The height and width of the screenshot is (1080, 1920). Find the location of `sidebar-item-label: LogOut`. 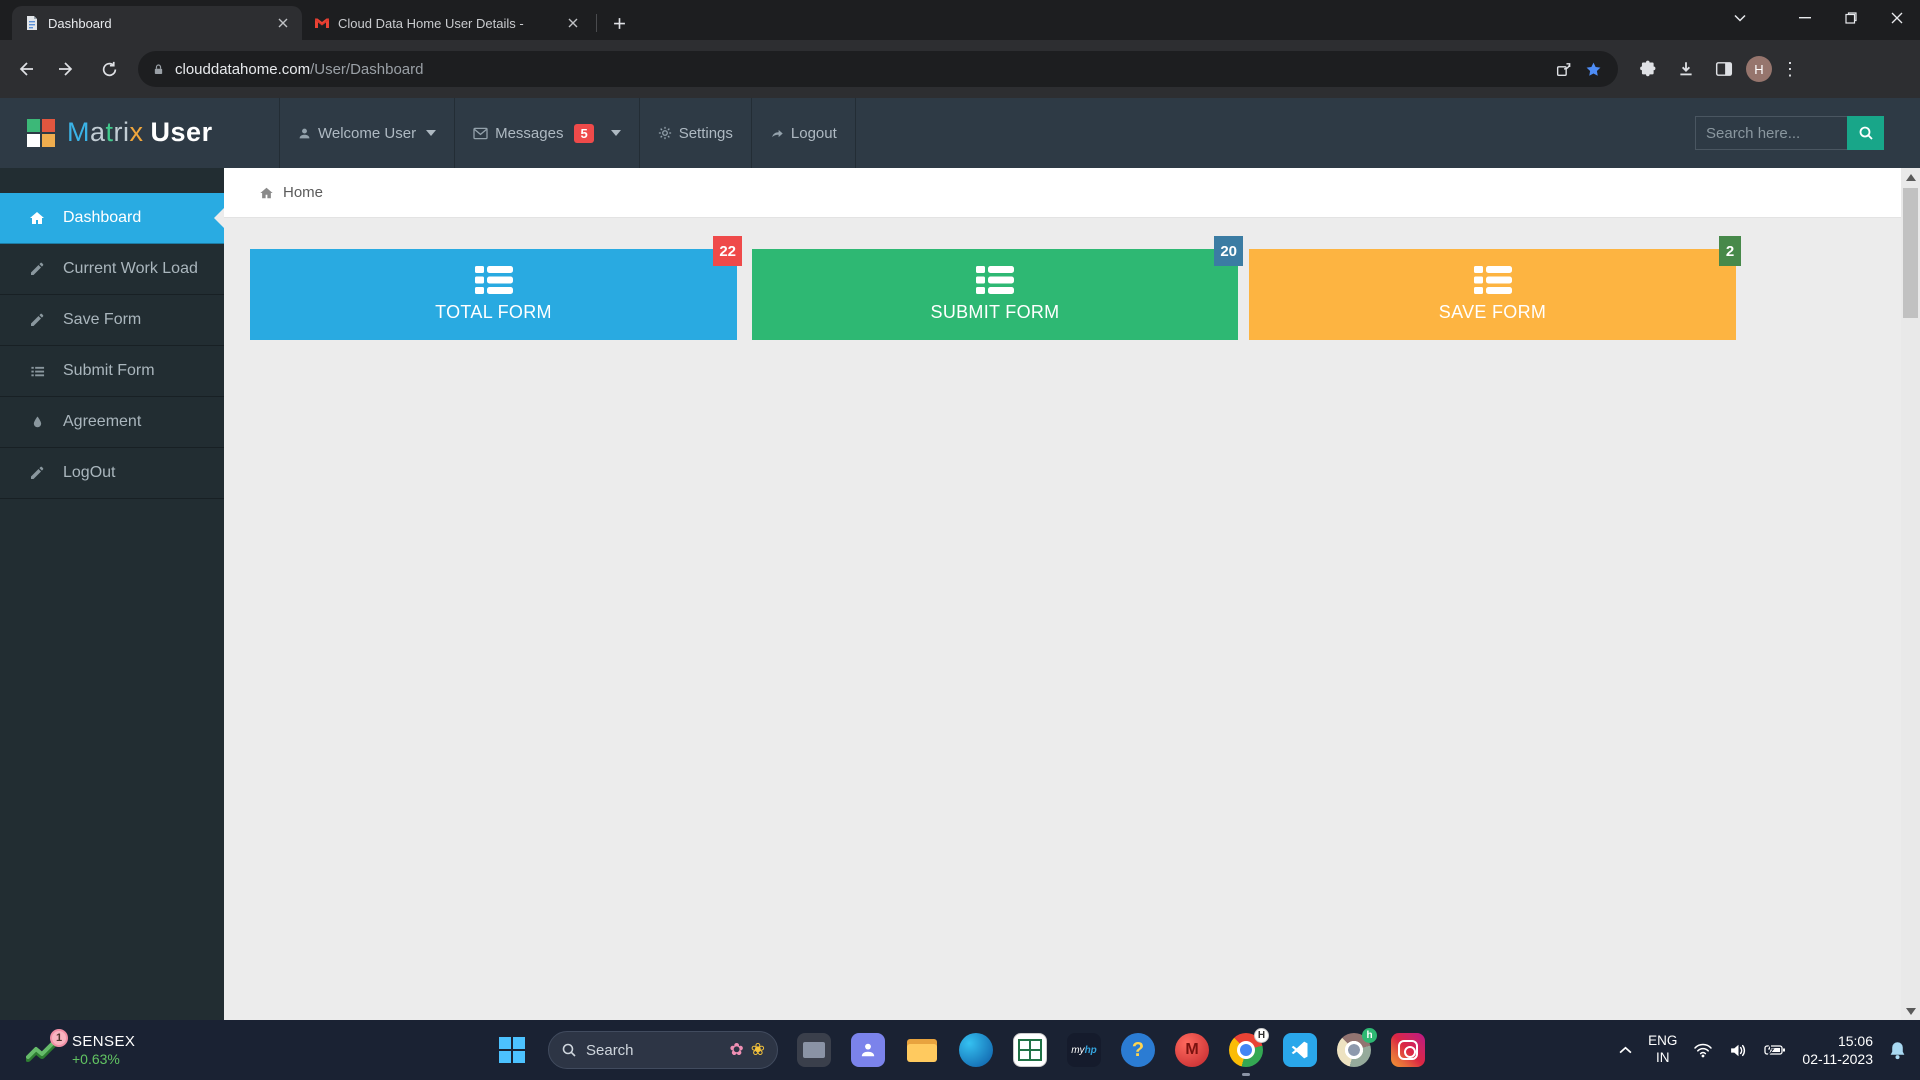

sidebar-item-label: LogOut is located at coordinates (89, 472).